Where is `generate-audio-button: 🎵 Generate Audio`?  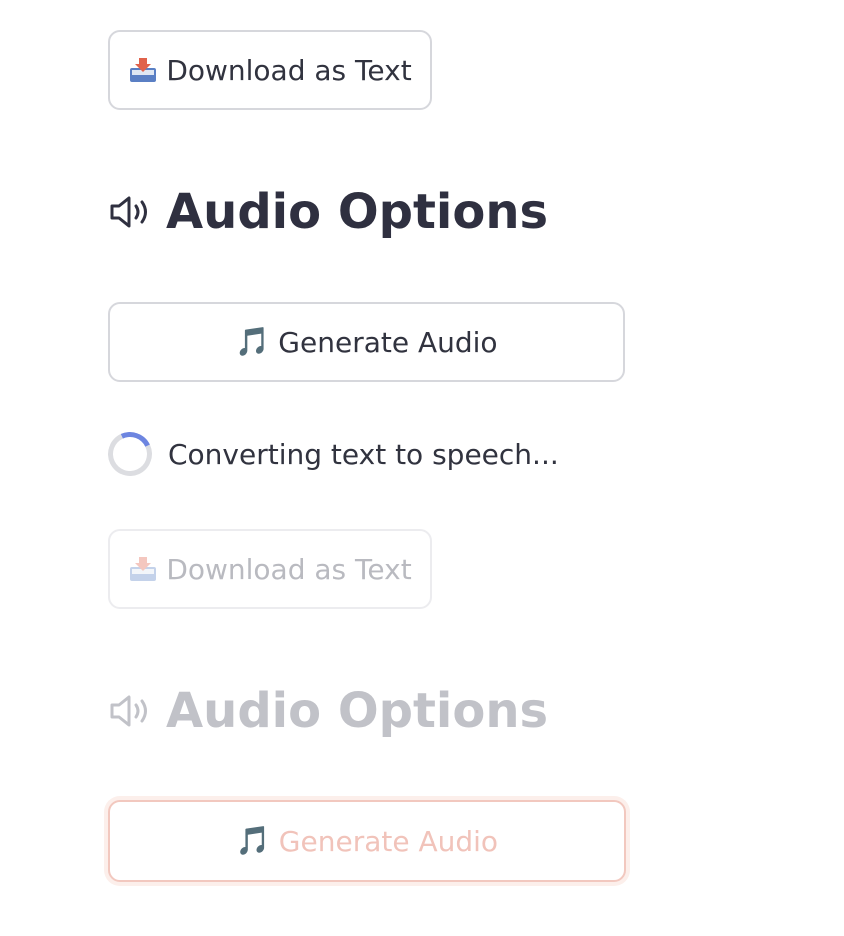 generate-audio-button: 🎵 Generate Audio is located at coordinates (366, 342).